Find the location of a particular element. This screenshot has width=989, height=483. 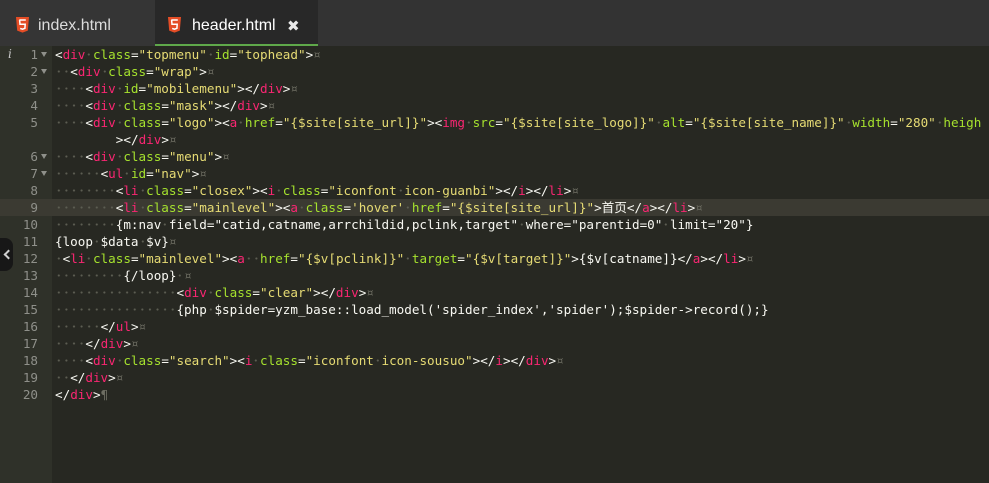

code-line: 4 <div class="mask"></div>¤ is located at coordinates (494, 105).